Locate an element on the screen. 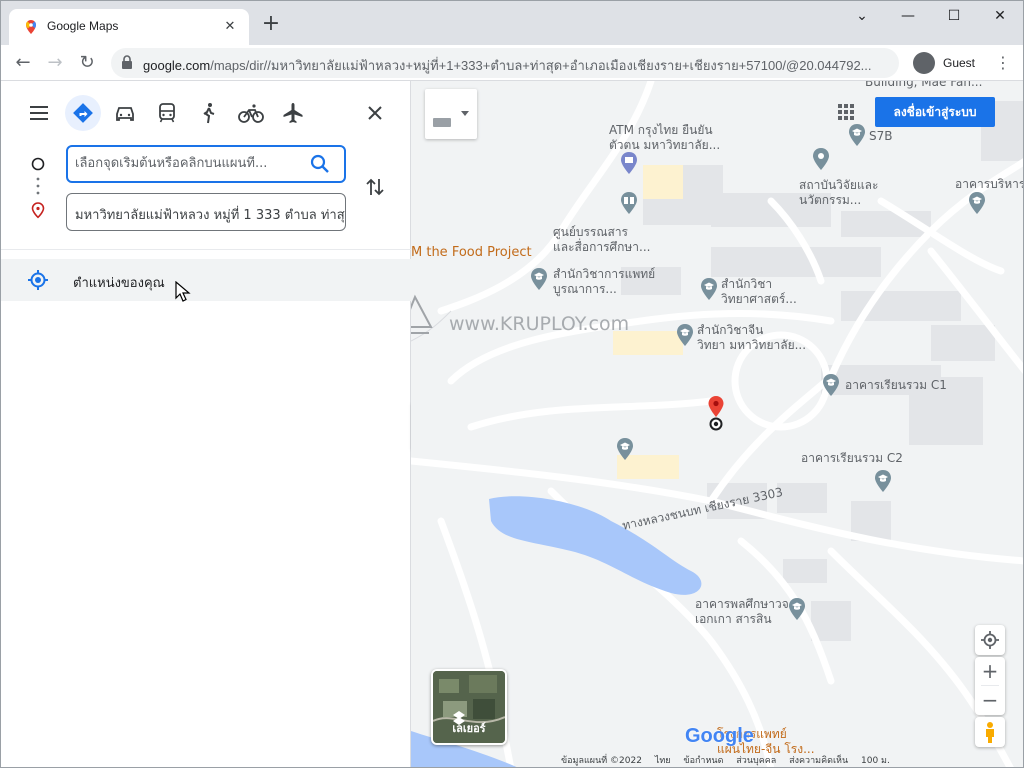 This screenshot has height=768, width=1024. my-location-icon is located at coordinates (38, 280).